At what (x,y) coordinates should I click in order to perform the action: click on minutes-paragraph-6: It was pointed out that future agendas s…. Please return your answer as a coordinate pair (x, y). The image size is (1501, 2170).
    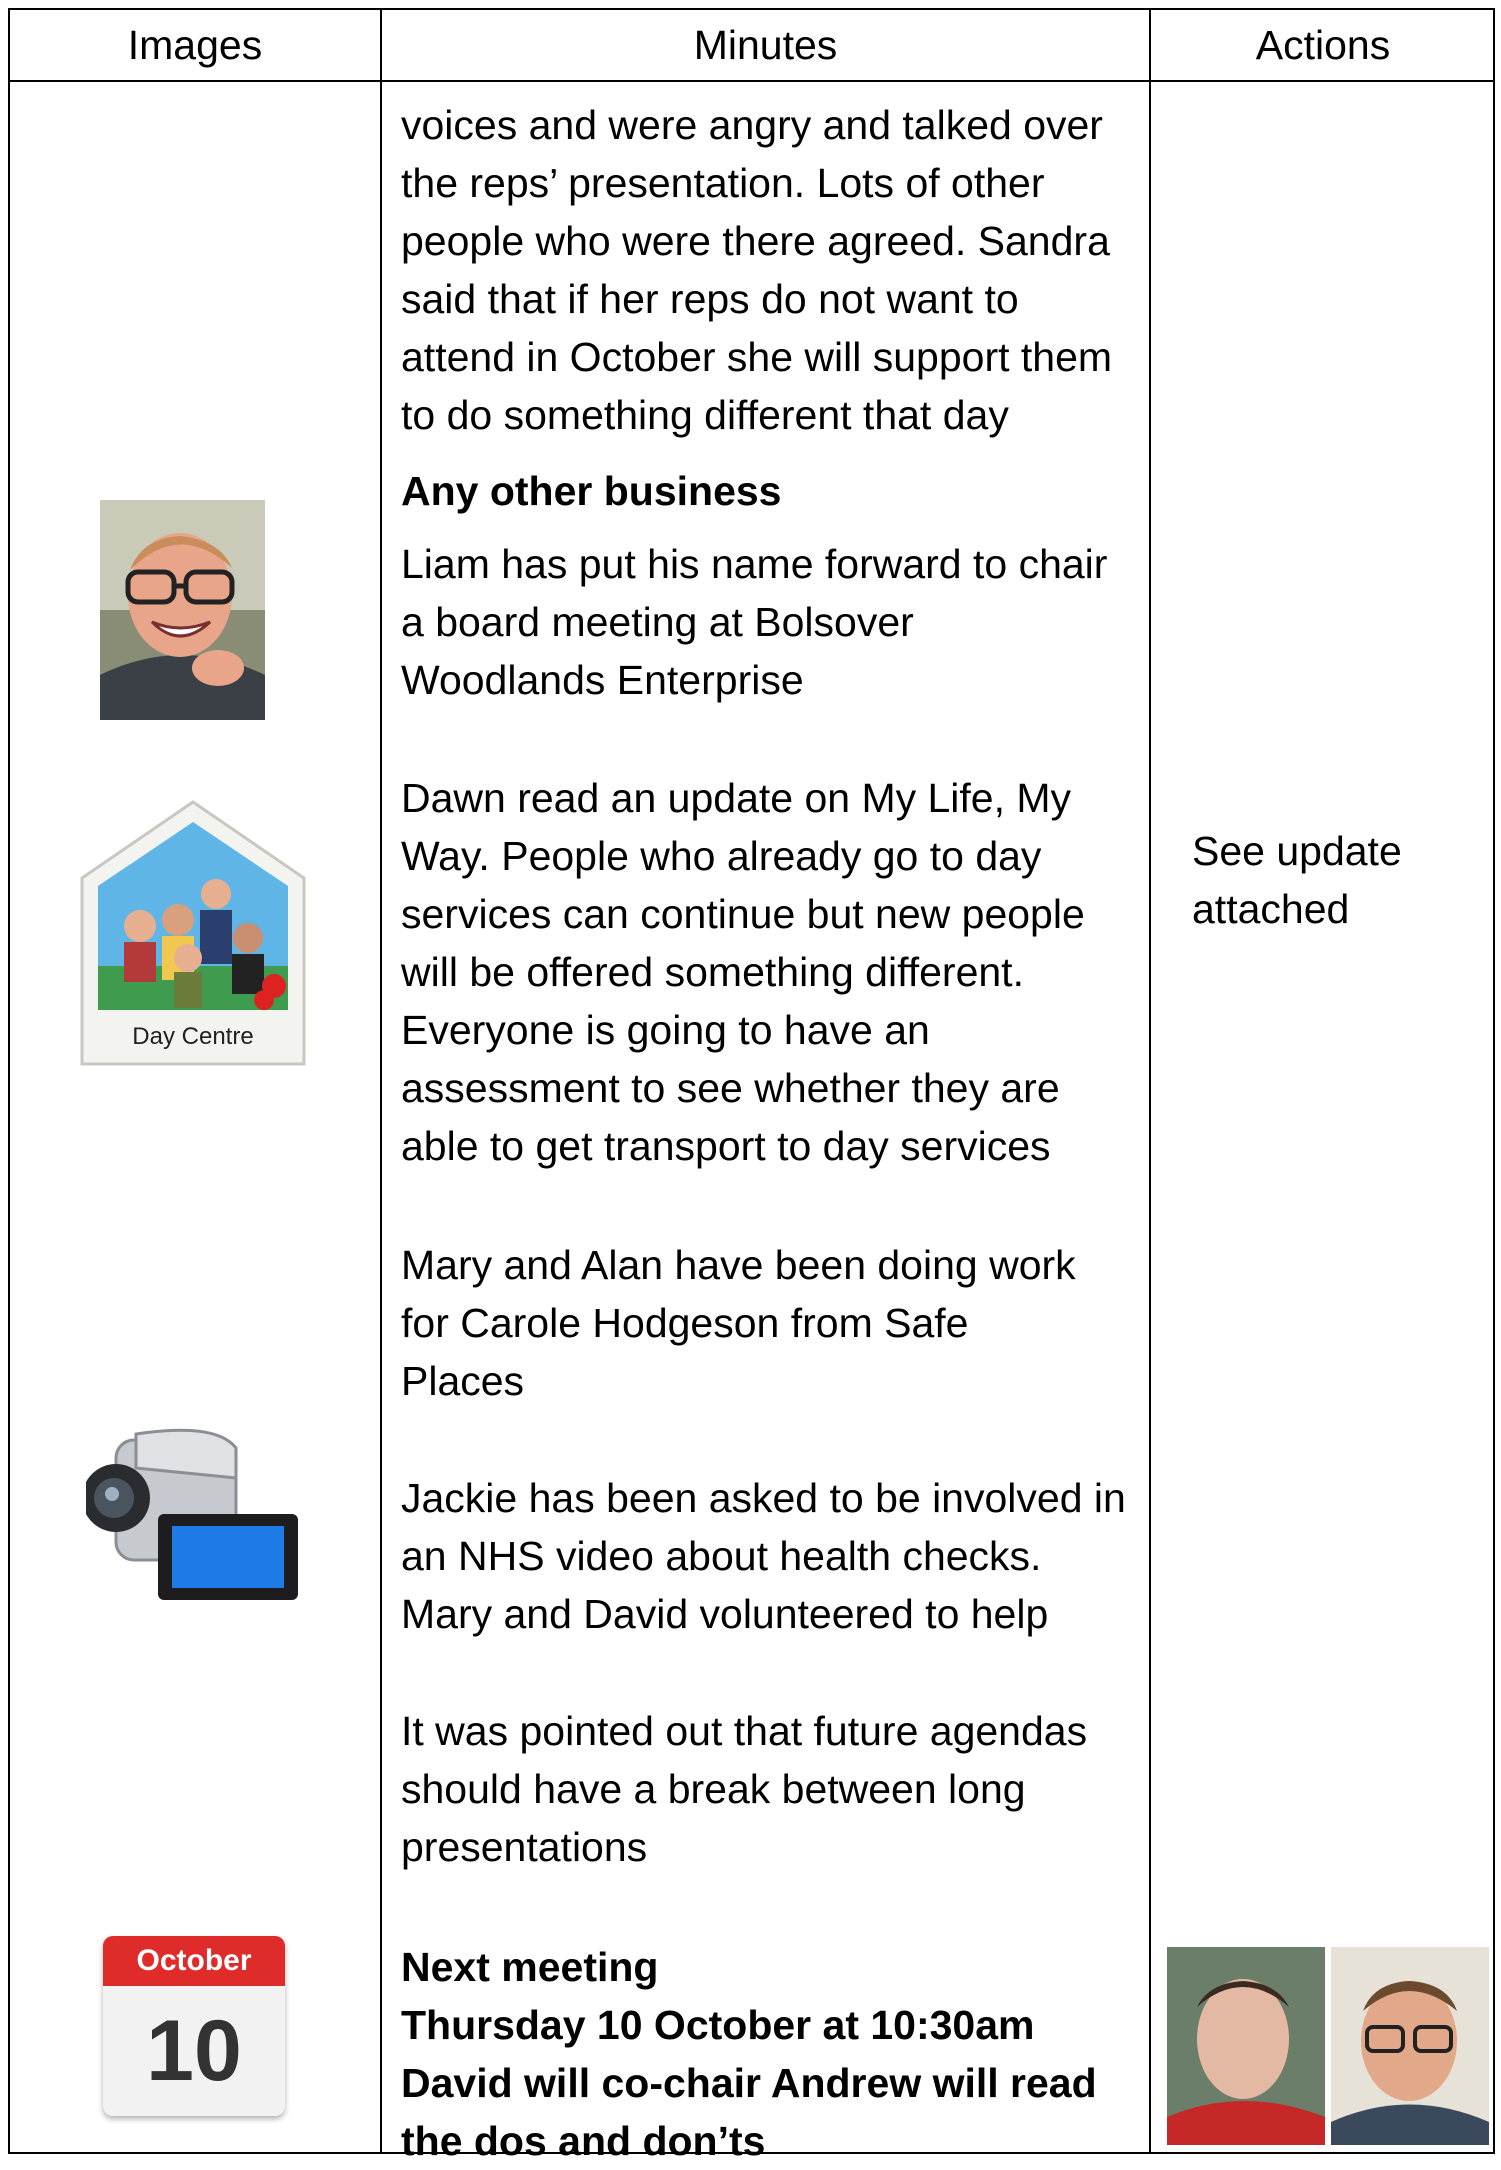
    Looking at the image, I should click on (781, 1789).